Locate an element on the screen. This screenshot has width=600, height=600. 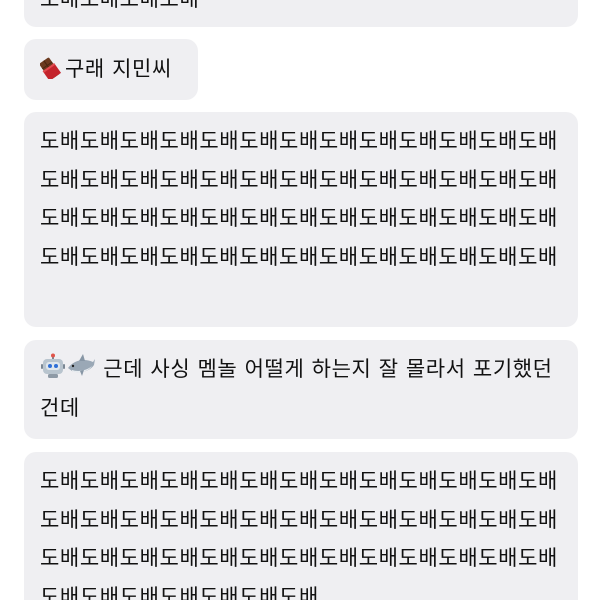
chocolate-bar-icon is located at coordinates (52, 67).